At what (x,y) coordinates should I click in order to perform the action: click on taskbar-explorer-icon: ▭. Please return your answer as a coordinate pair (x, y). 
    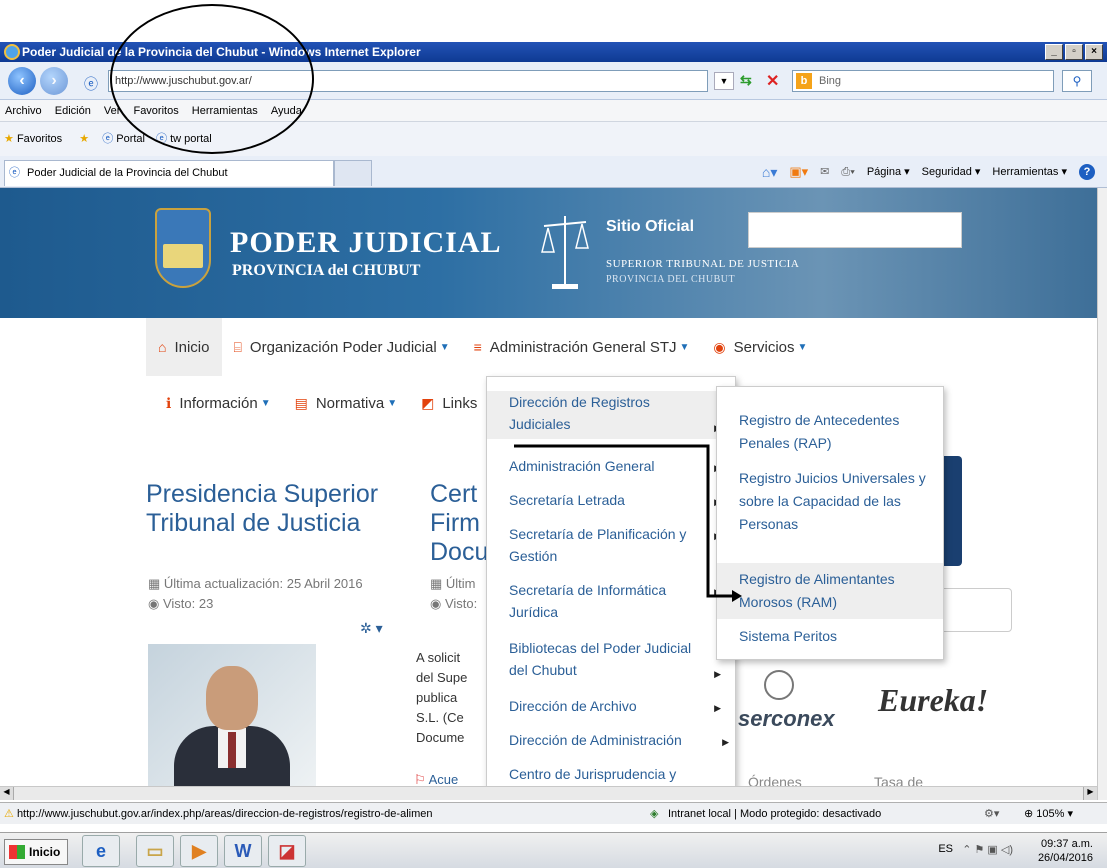
    Looking at the image, I should click on (155, 851).